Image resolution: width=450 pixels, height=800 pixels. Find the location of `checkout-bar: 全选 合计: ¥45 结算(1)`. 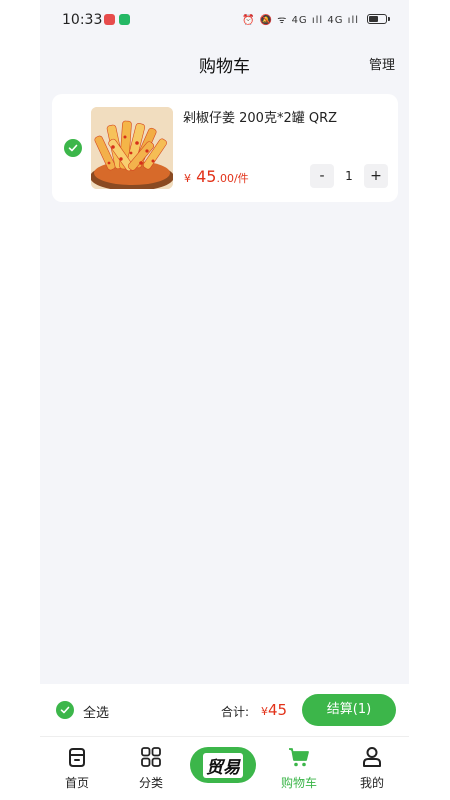

checkout-bar: 全选 合计: ¥45 结算(1) is located at coordinates (224, 710).